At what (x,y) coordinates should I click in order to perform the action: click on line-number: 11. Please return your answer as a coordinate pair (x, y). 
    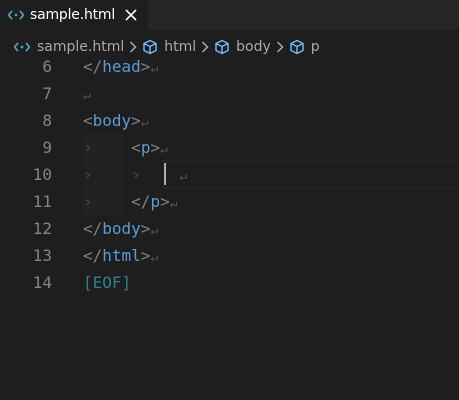
    Looking at the image, I should click on (42, 201).